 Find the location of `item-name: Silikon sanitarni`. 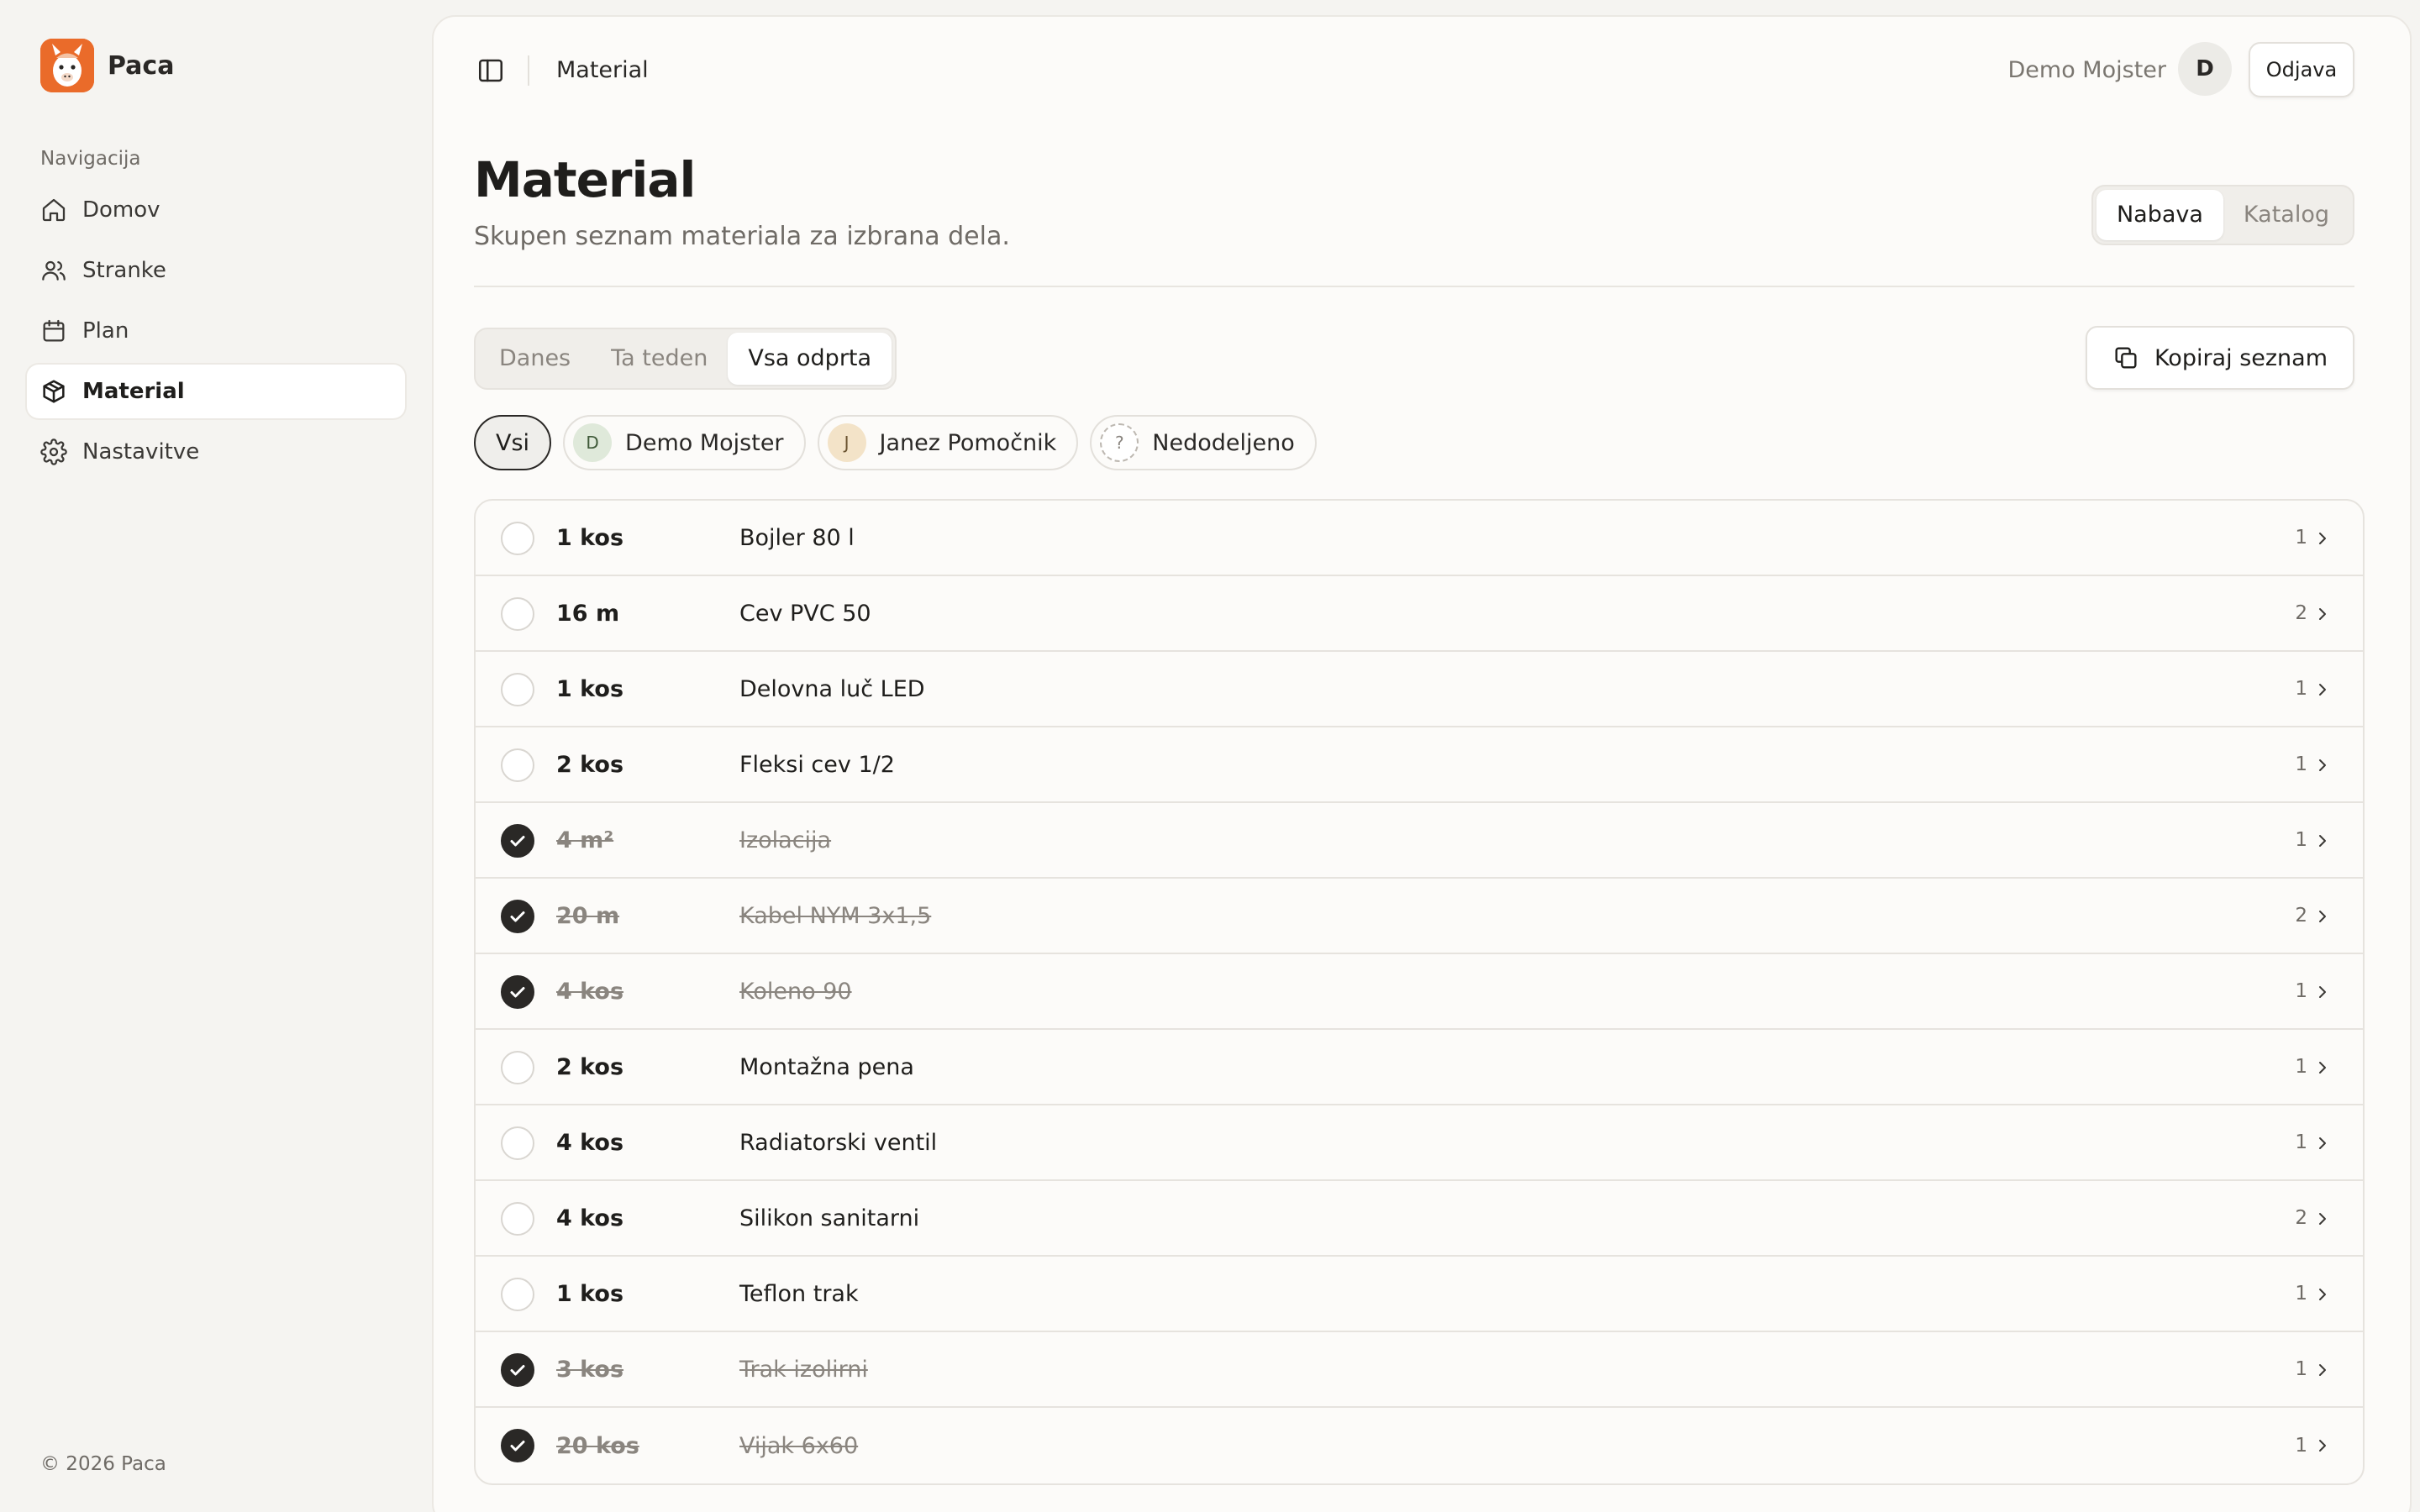

item-name: Silikon sanitarni is located at coordinates (829, 1218).